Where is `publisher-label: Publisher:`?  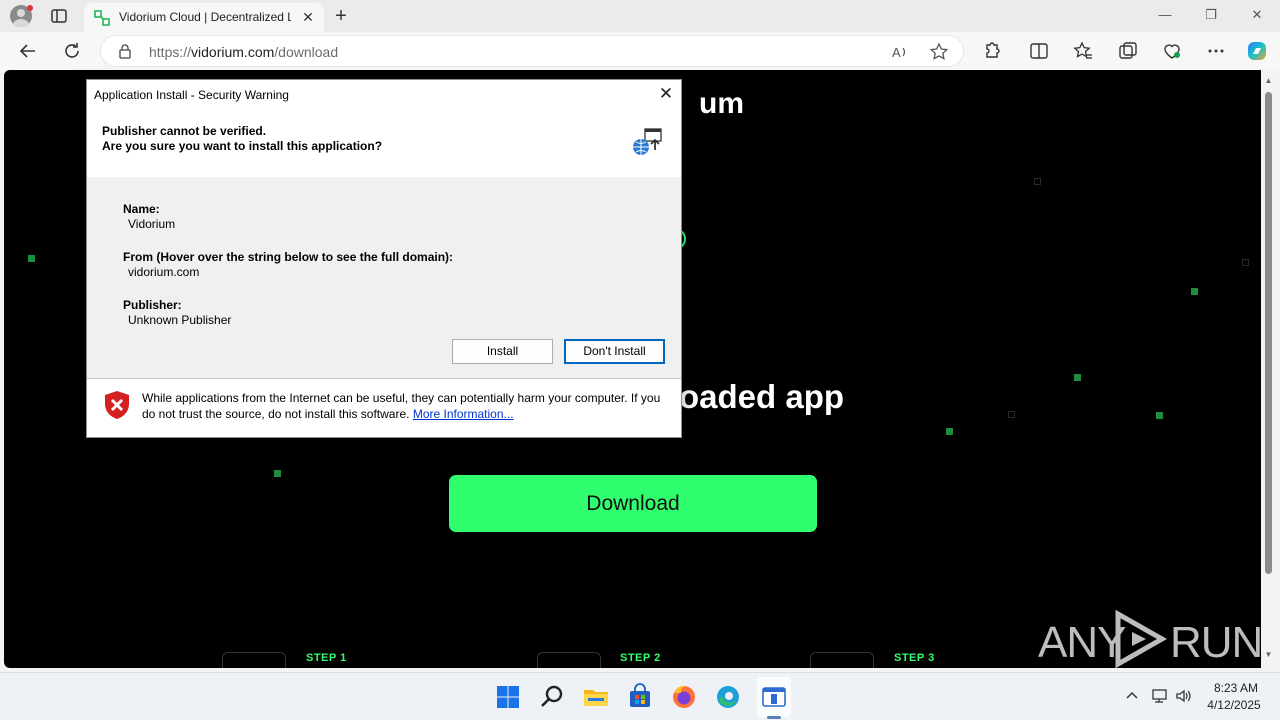
publisher-label: Publisher: is located at coordinates (152, 305).